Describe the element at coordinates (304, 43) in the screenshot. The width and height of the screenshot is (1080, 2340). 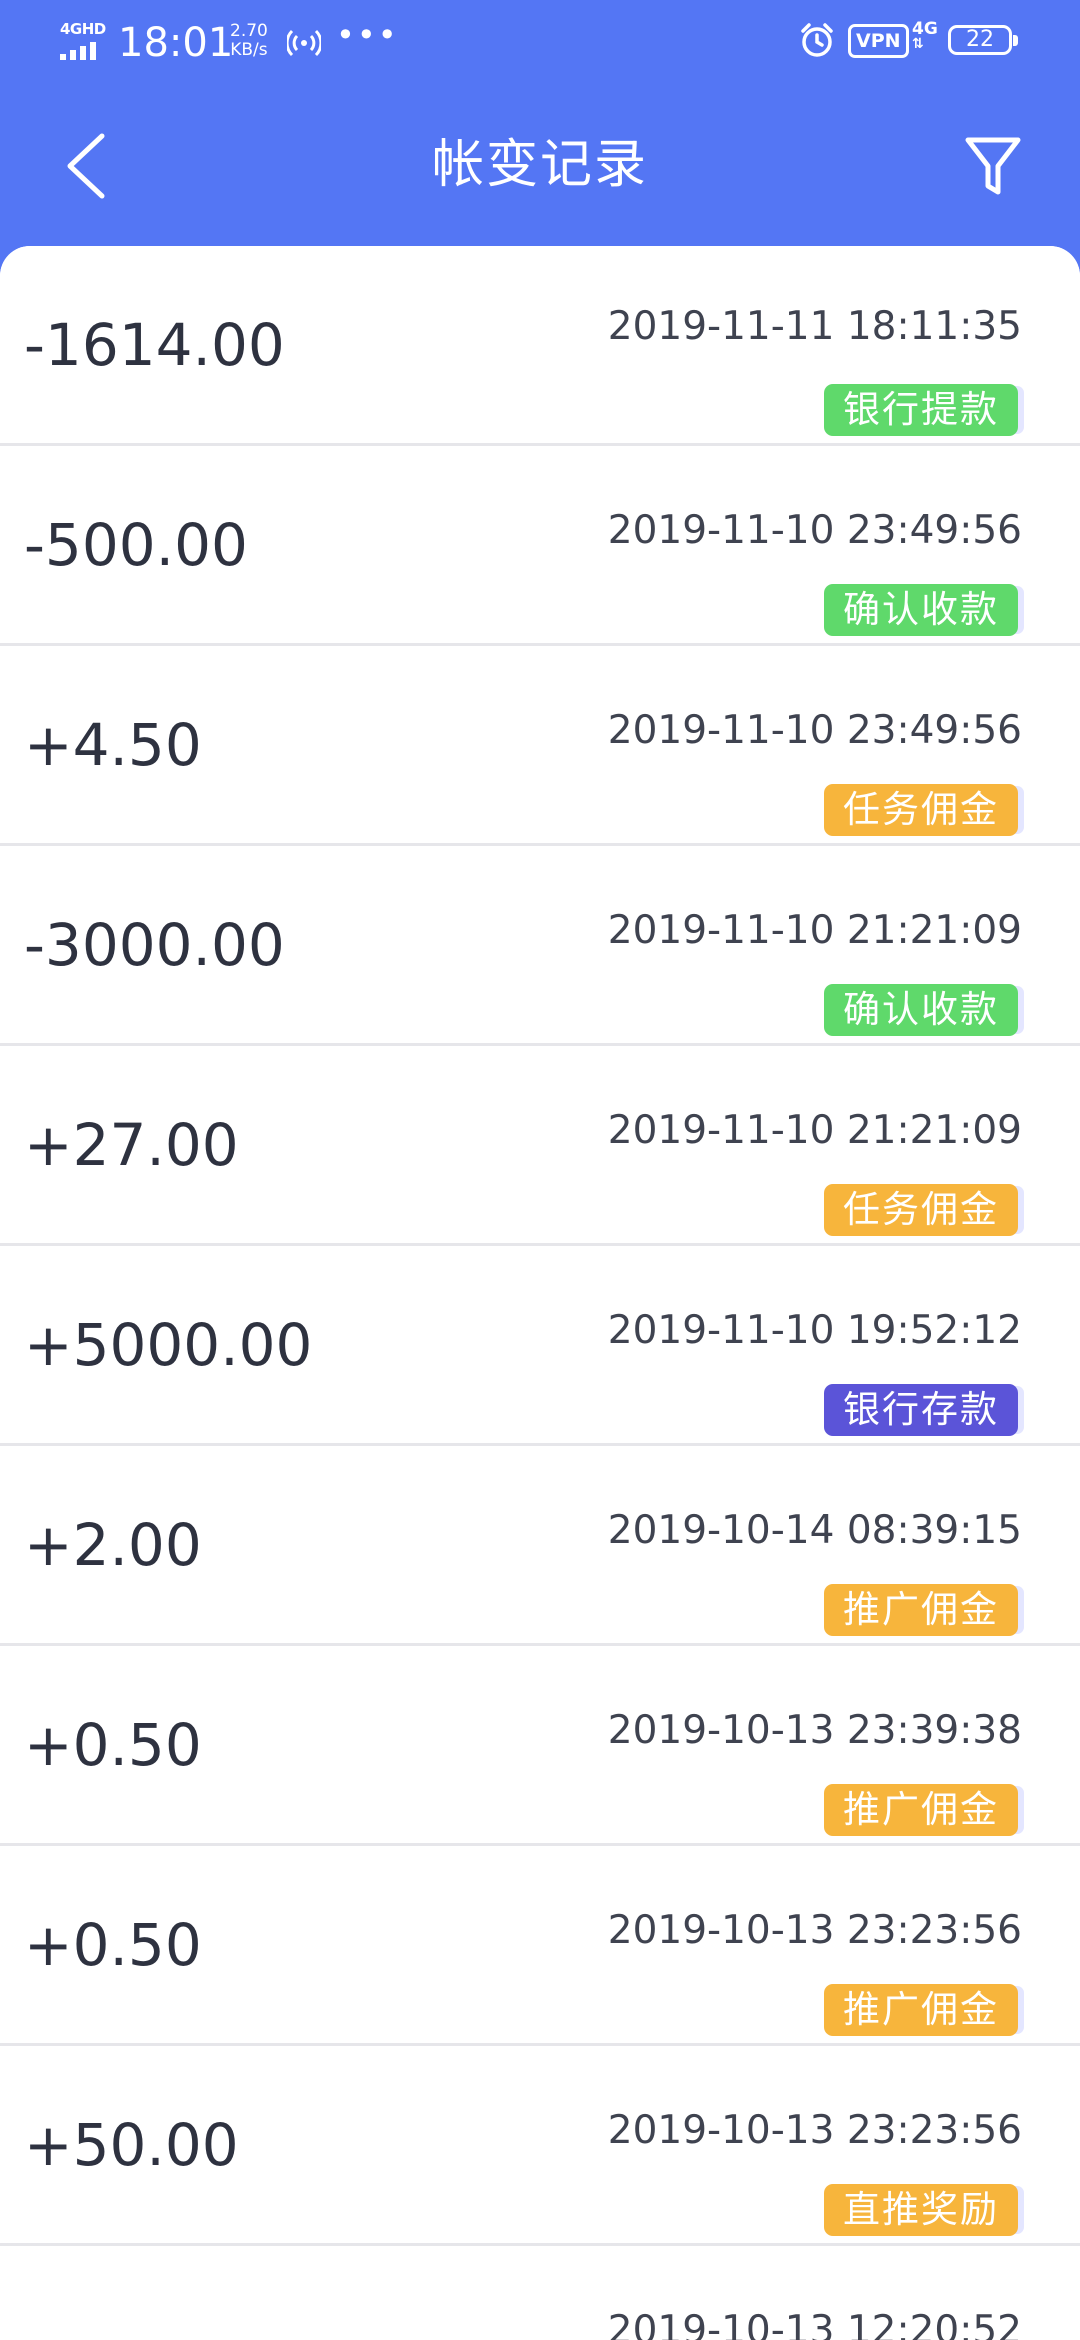
I see `hotspot-icon` at that location.